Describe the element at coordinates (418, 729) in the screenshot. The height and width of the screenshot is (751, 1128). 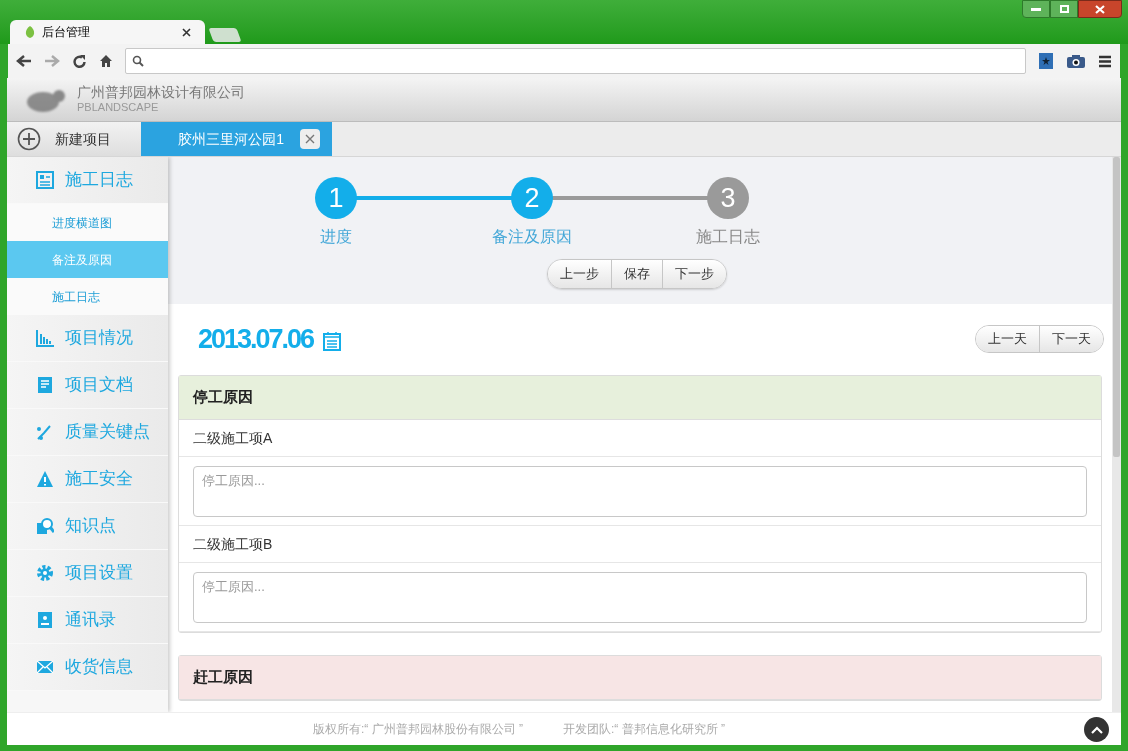
I see `copyright-text: 版权所有:“ 广州普邦园林股份有限公司 ”` at that location.